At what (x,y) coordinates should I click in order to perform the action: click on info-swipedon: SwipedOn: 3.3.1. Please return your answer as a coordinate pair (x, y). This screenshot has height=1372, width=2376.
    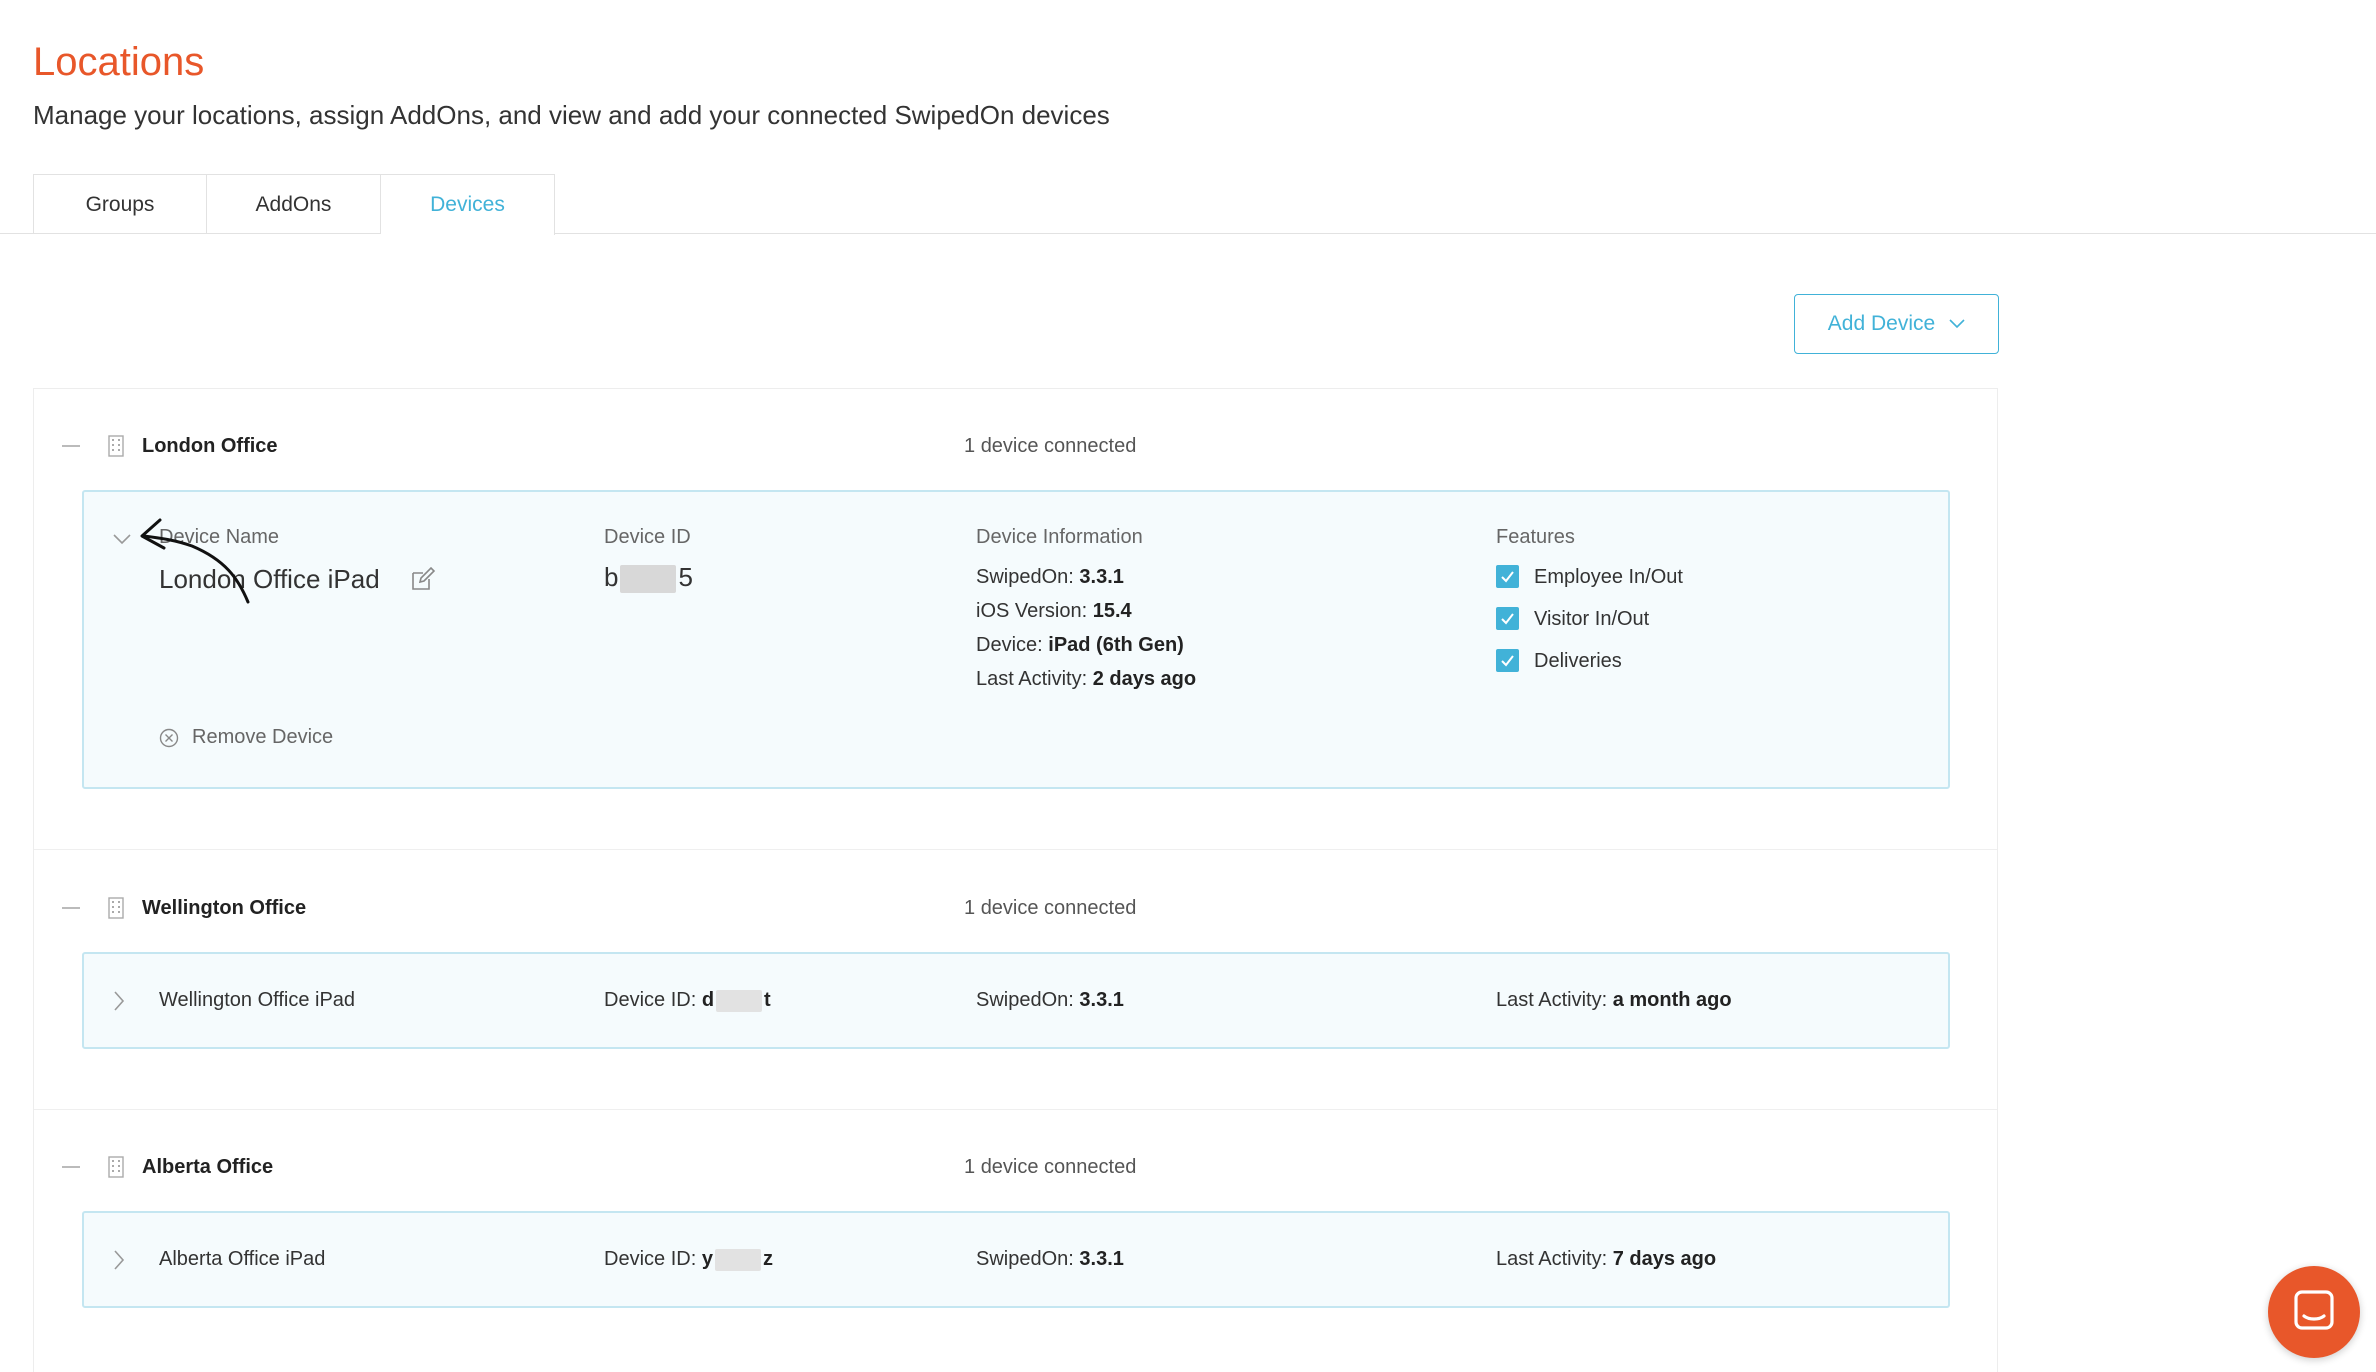
    Looking at the image, I should click on (1050, 577).